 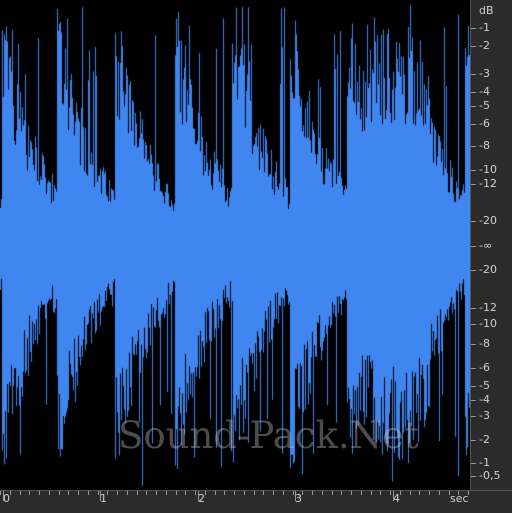 What do you see at coordinates (201, 498) in the screenshot?
I see `time-label: 2` at bounding box center [201, 498].